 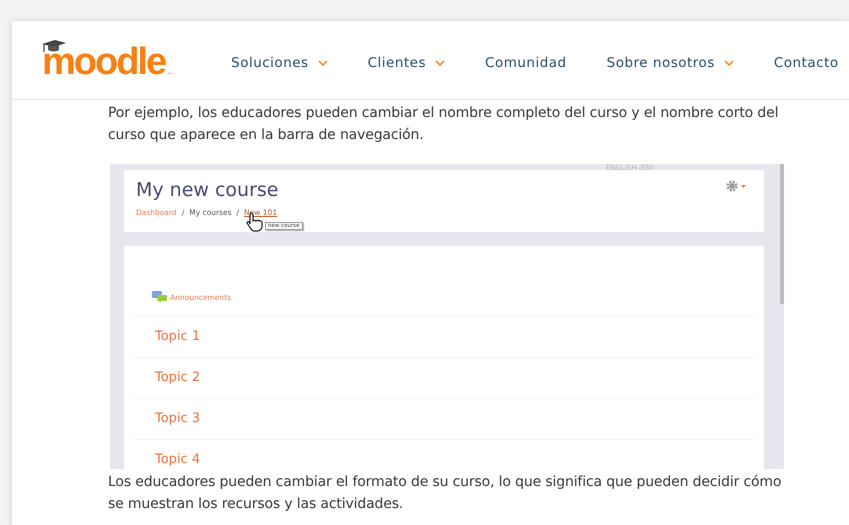 What do you see at coordinates (279, 60) in the screenshot?
I see `nav-link: Soluciones` at bounding box center [279, 60].